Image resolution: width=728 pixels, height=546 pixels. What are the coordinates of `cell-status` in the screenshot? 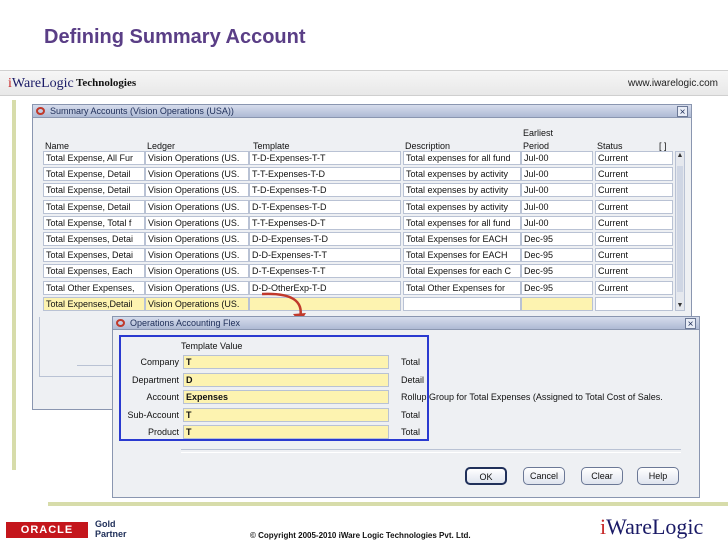 It's located at (634, 303).